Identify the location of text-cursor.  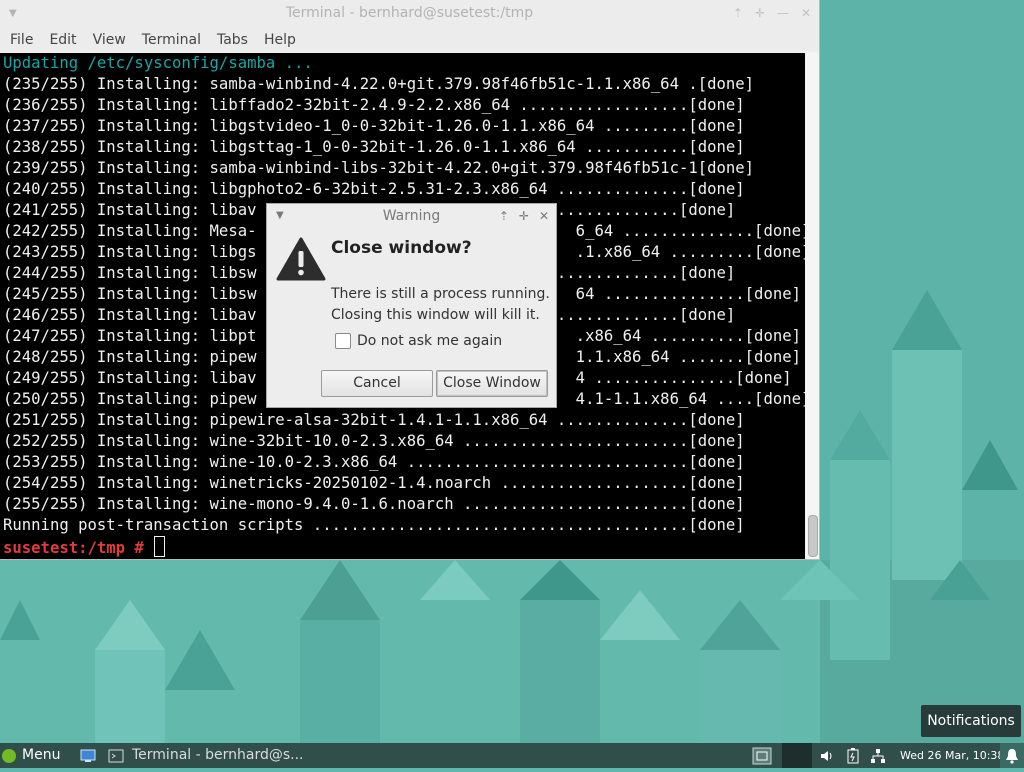
(160, 546).